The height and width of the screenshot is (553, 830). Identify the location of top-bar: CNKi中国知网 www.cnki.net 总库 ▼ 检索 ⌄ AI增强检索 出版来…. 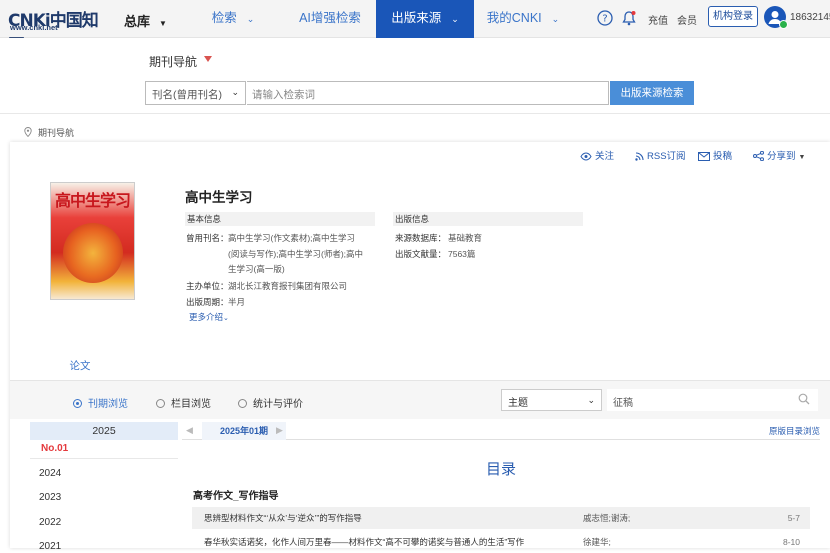
(415, 28).